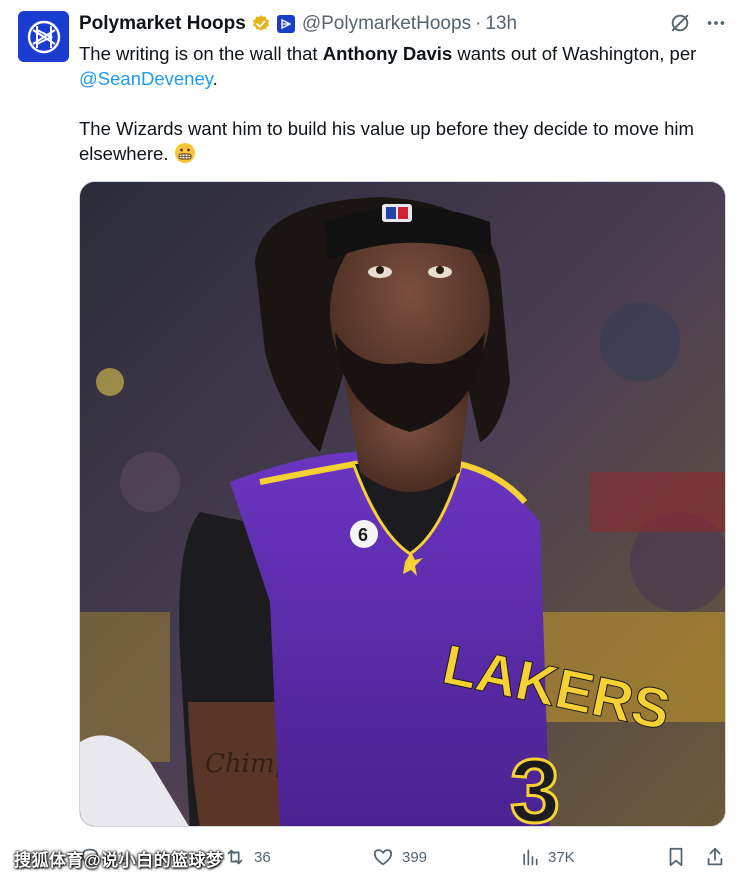 The image size is (741, 883). I want to click on view-count: 37K, so click(561, 857).